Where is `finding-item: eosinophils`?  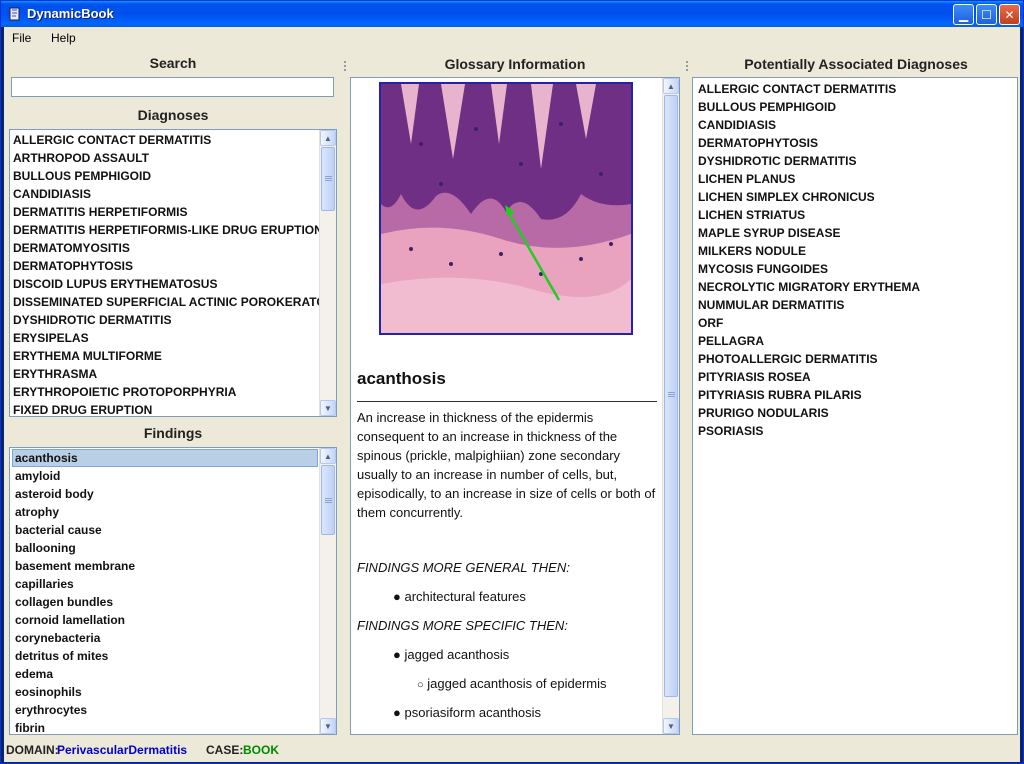
finding-item: eosinophils is located at coordinates (165, 692).